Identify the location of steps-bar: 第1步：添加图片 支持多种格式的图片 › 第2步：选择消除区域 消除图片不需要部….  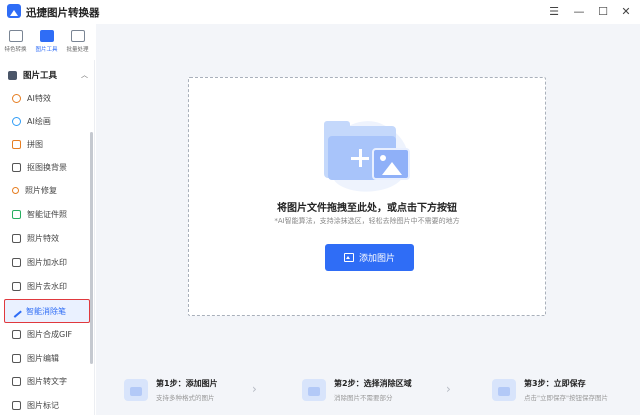
(368, 389).